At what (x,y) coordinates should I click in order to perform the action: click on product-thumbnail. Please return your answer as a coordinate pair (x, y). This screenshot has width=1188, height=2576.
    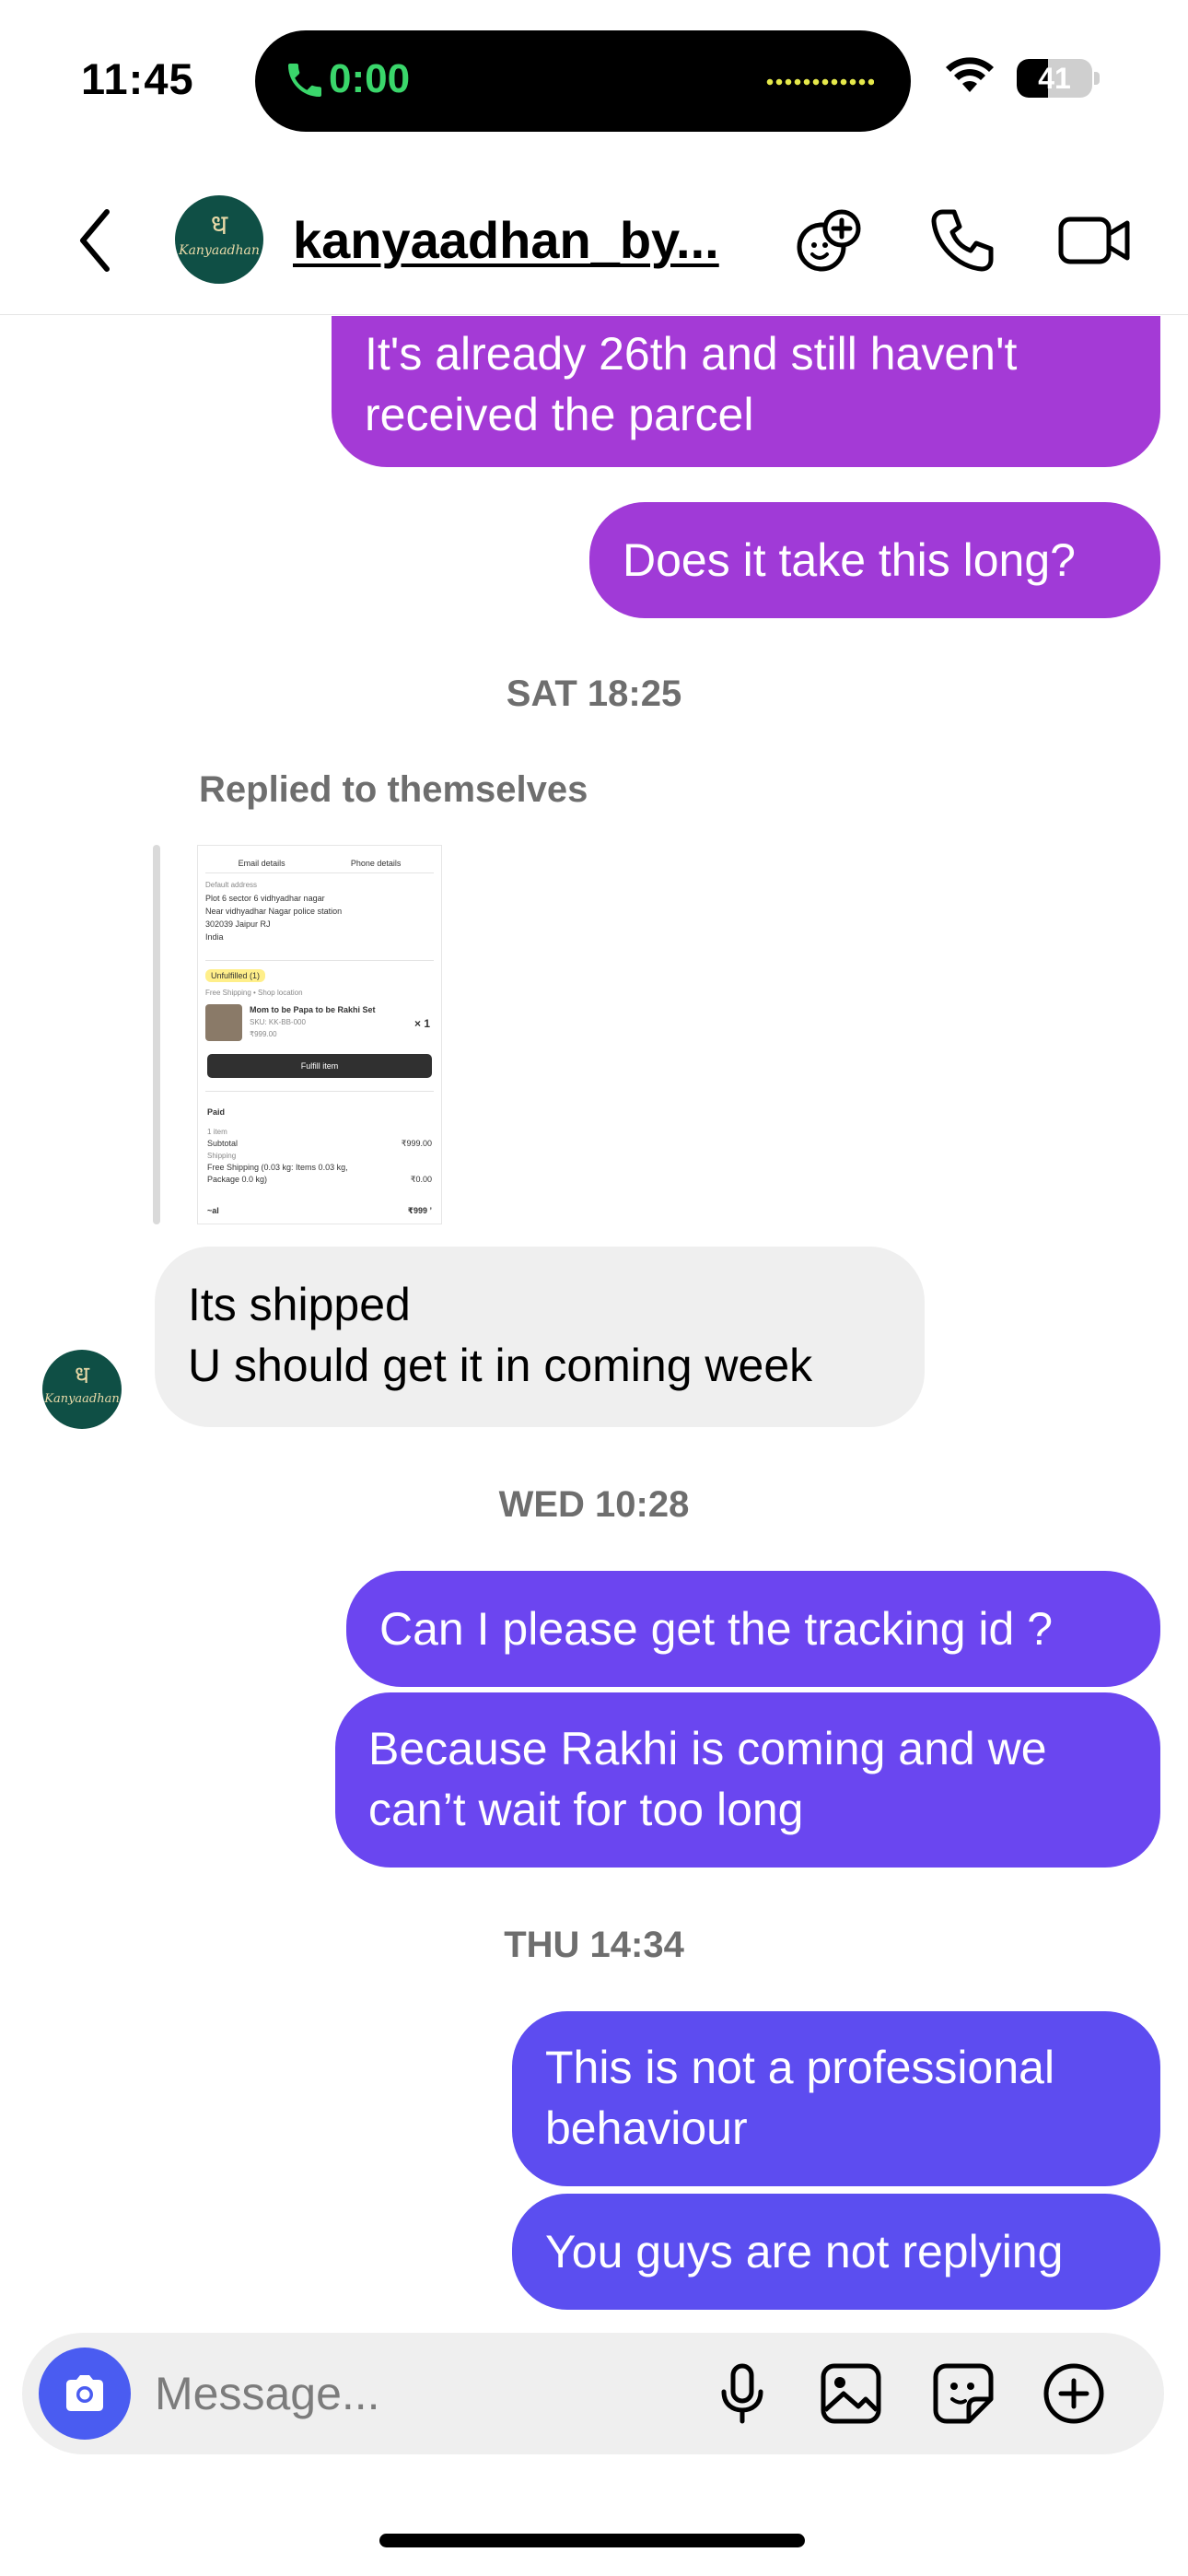
    Looking at the image, I should click on (223, 1022).